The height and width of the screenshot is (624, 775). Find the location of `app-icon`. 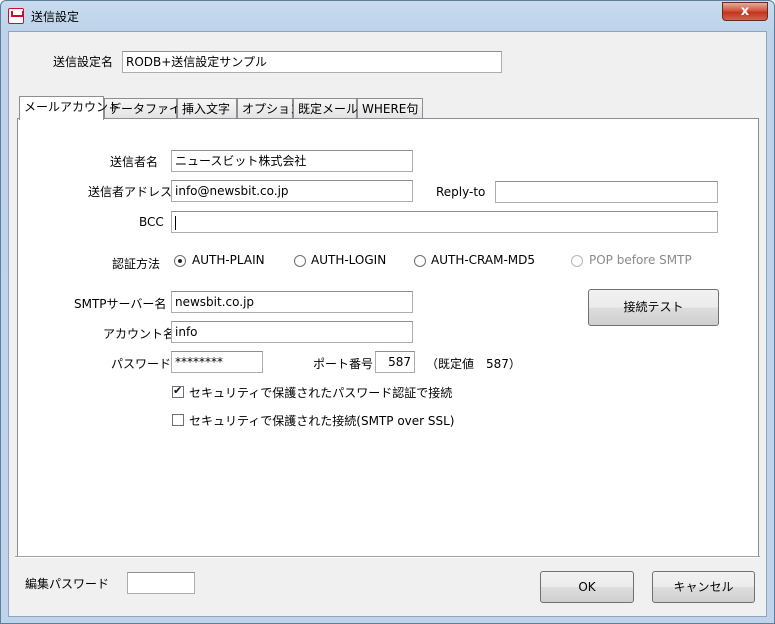

app-icon is located at coordinates (16, 16).